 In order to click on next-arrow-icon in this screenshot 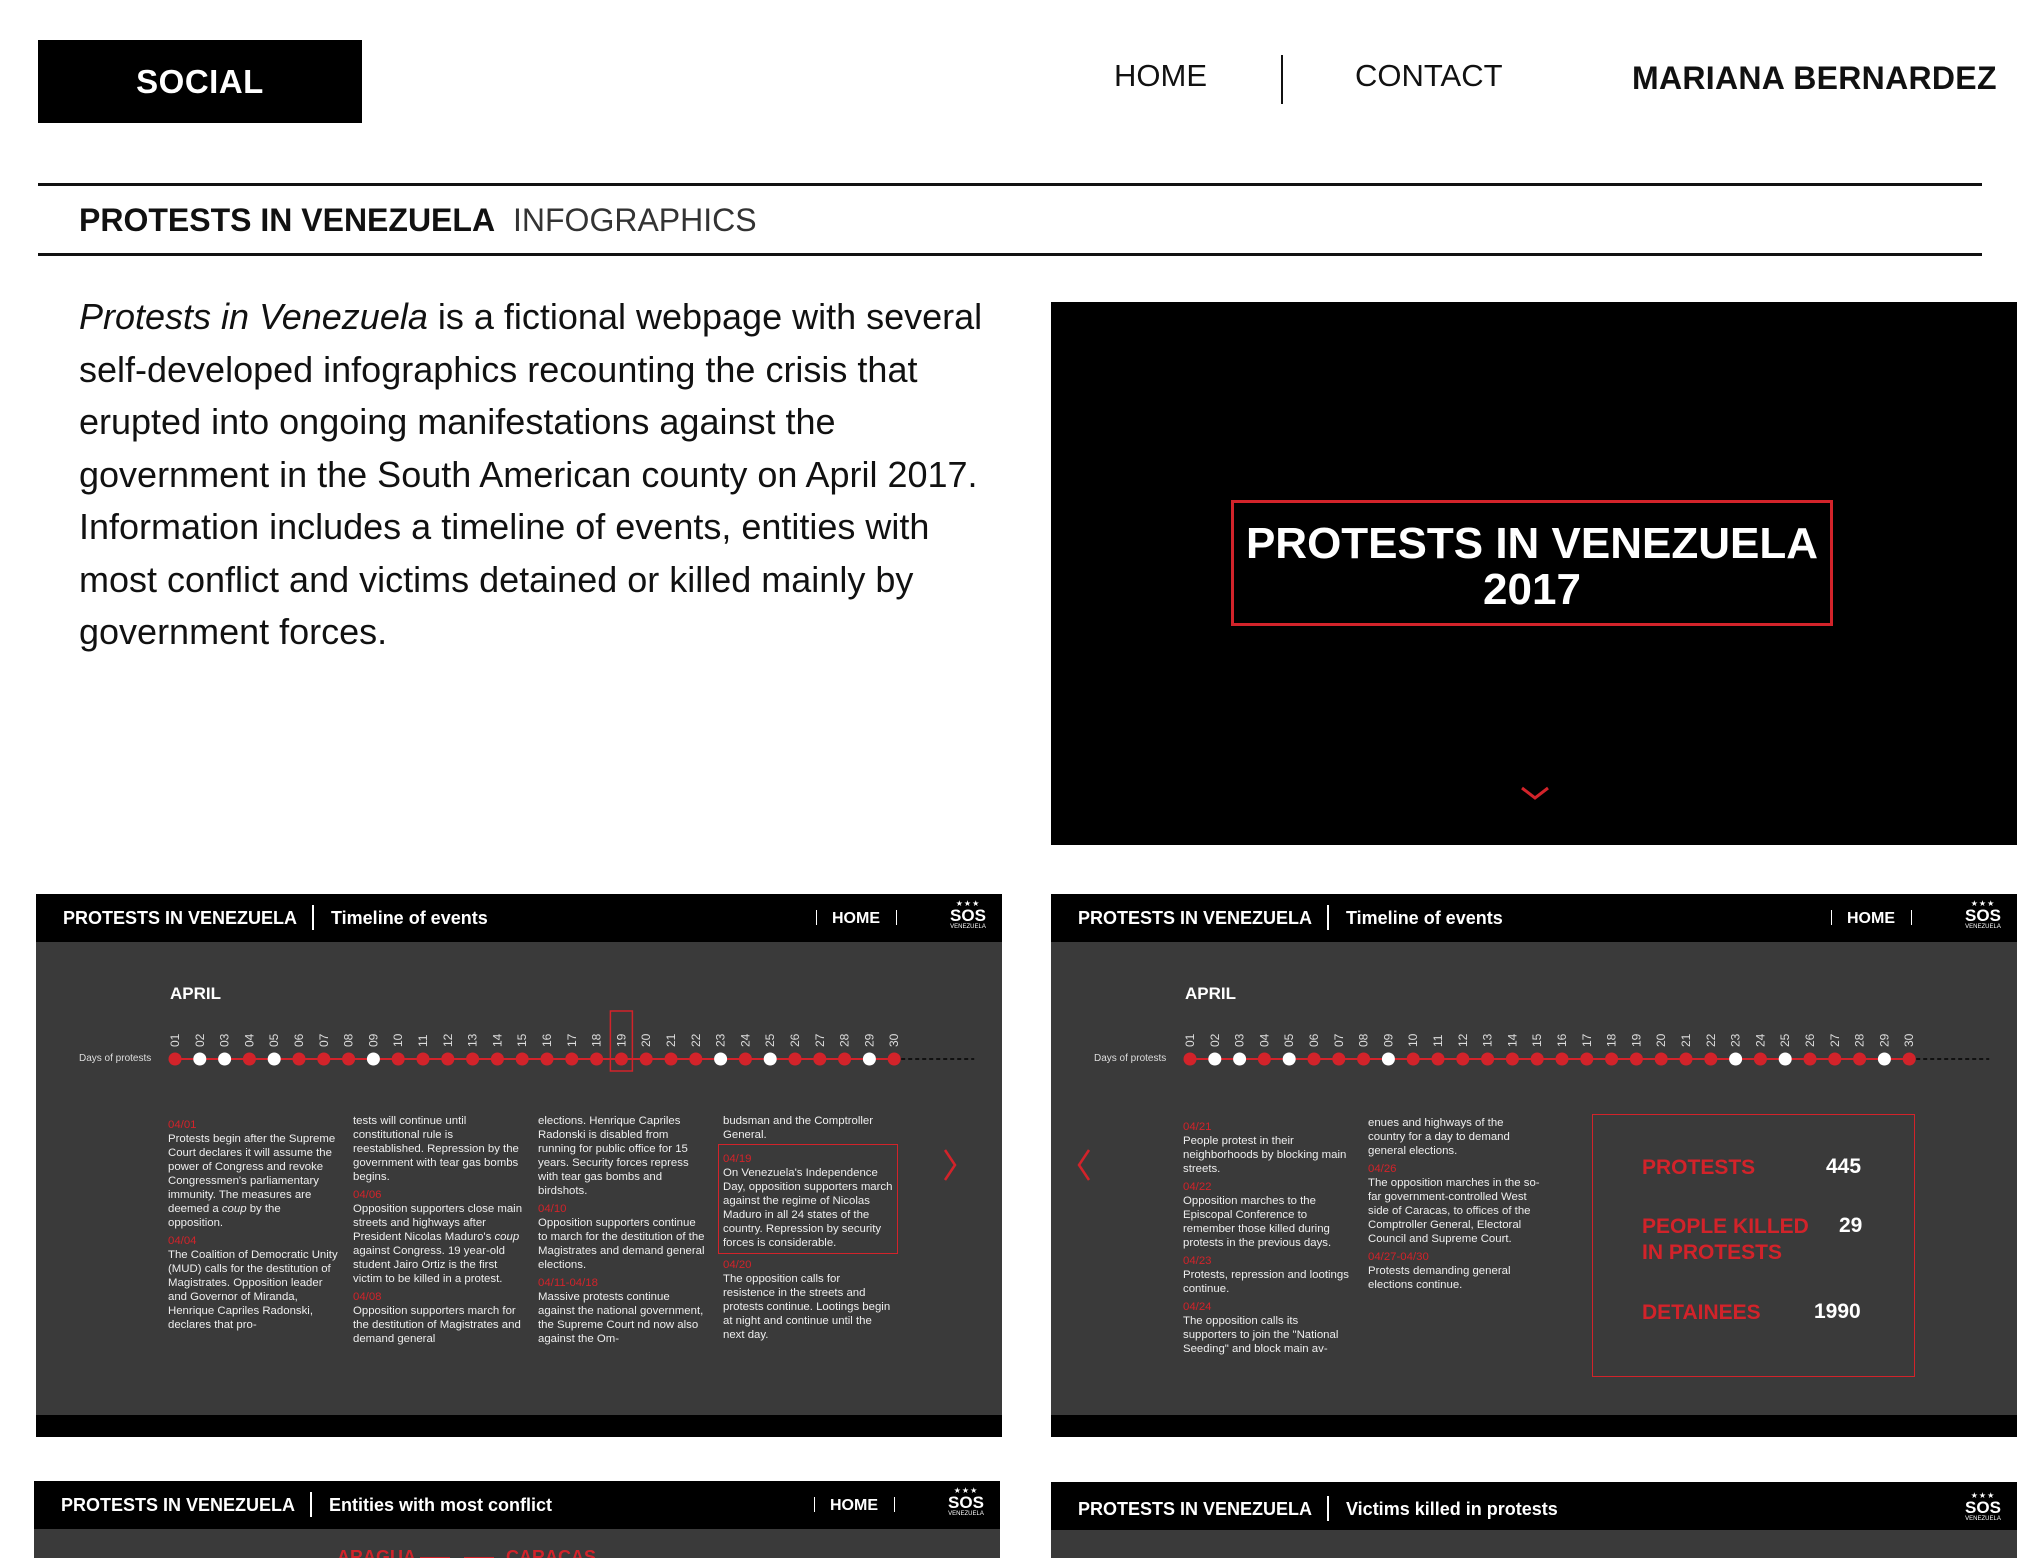, I will do `click(950, 1167)`.